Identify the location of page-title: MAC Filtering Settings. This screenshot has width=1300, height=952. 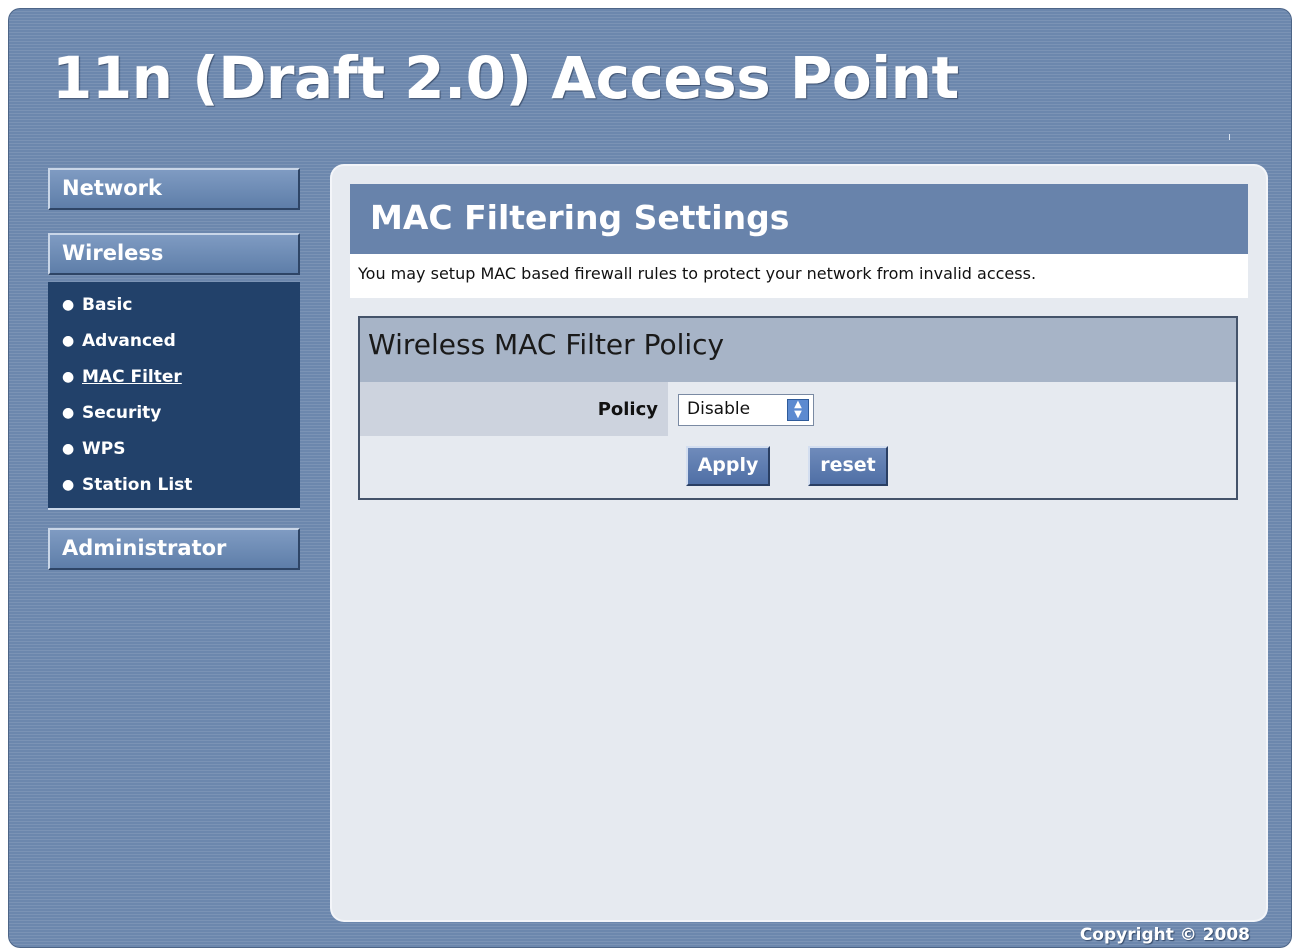
(799, 219).